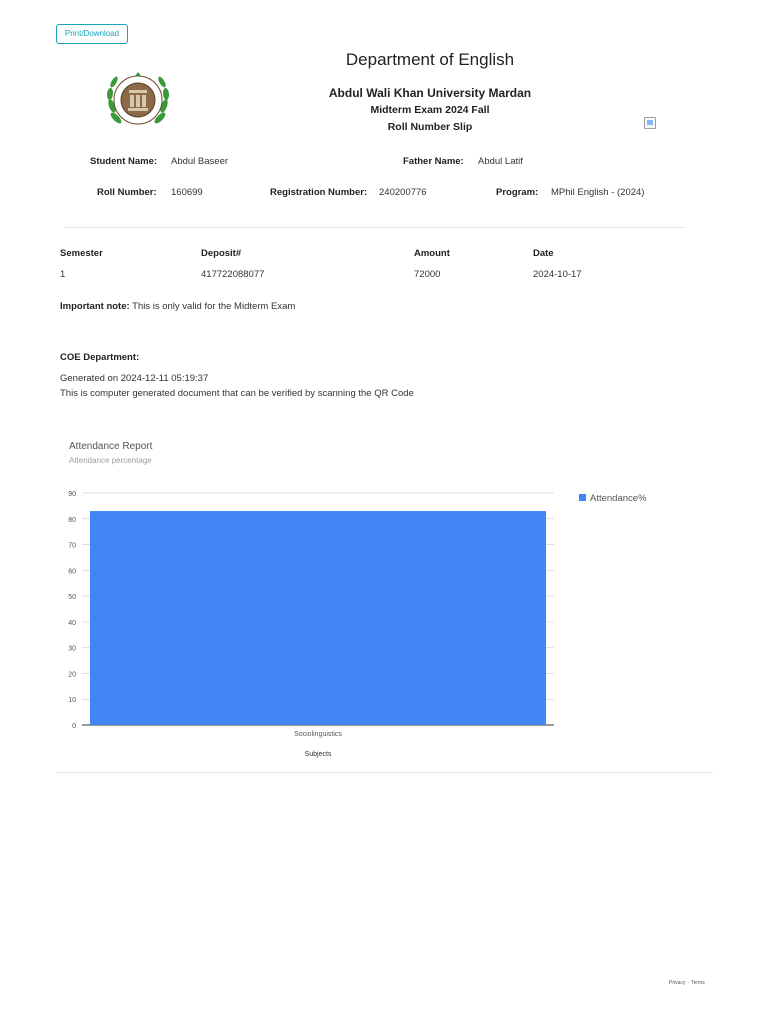  I want to click on chart-title: Attendance Report, so click(111, 446).